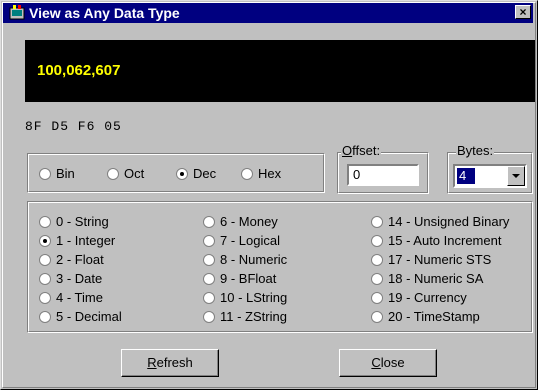 The width and height of the screenshot is (538, 390). I want to click on radio-label: Bin, so click(65, 173).